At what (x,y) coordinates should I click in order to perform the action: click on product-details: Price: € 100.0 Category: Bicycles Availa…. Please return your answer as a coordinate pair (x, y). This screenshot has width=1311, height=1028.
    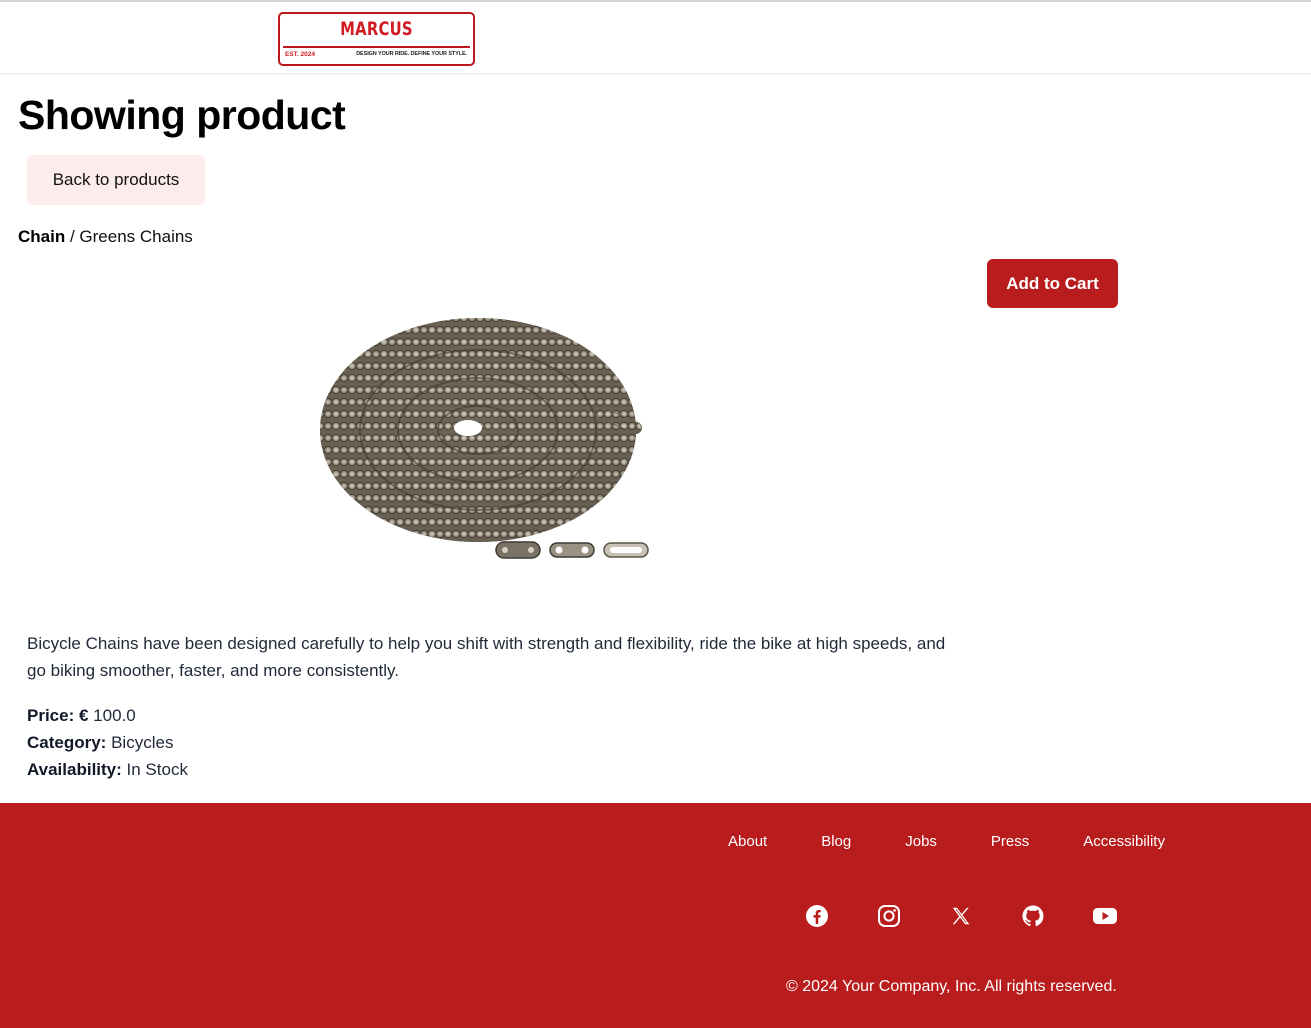
    Looking at the image, I should click on (107, 742).